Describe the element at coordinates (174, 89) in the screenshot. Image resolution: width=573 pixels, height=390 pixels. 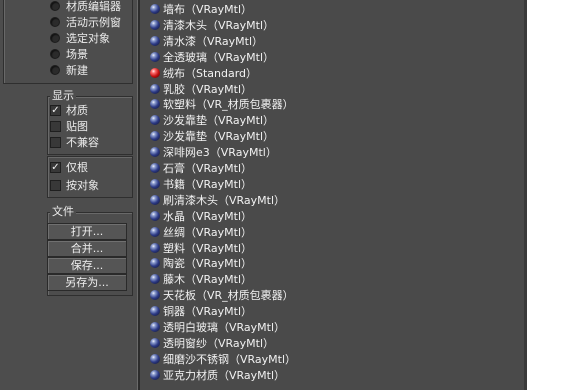
I see `material-name: 乳胶` at that location.